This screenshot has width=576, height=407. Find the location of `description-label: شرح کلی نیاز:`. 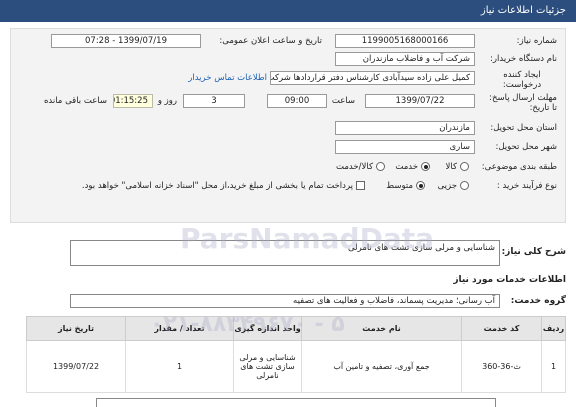

description-label: شرح کلی نیاز: is located at coordinates (533, 252).